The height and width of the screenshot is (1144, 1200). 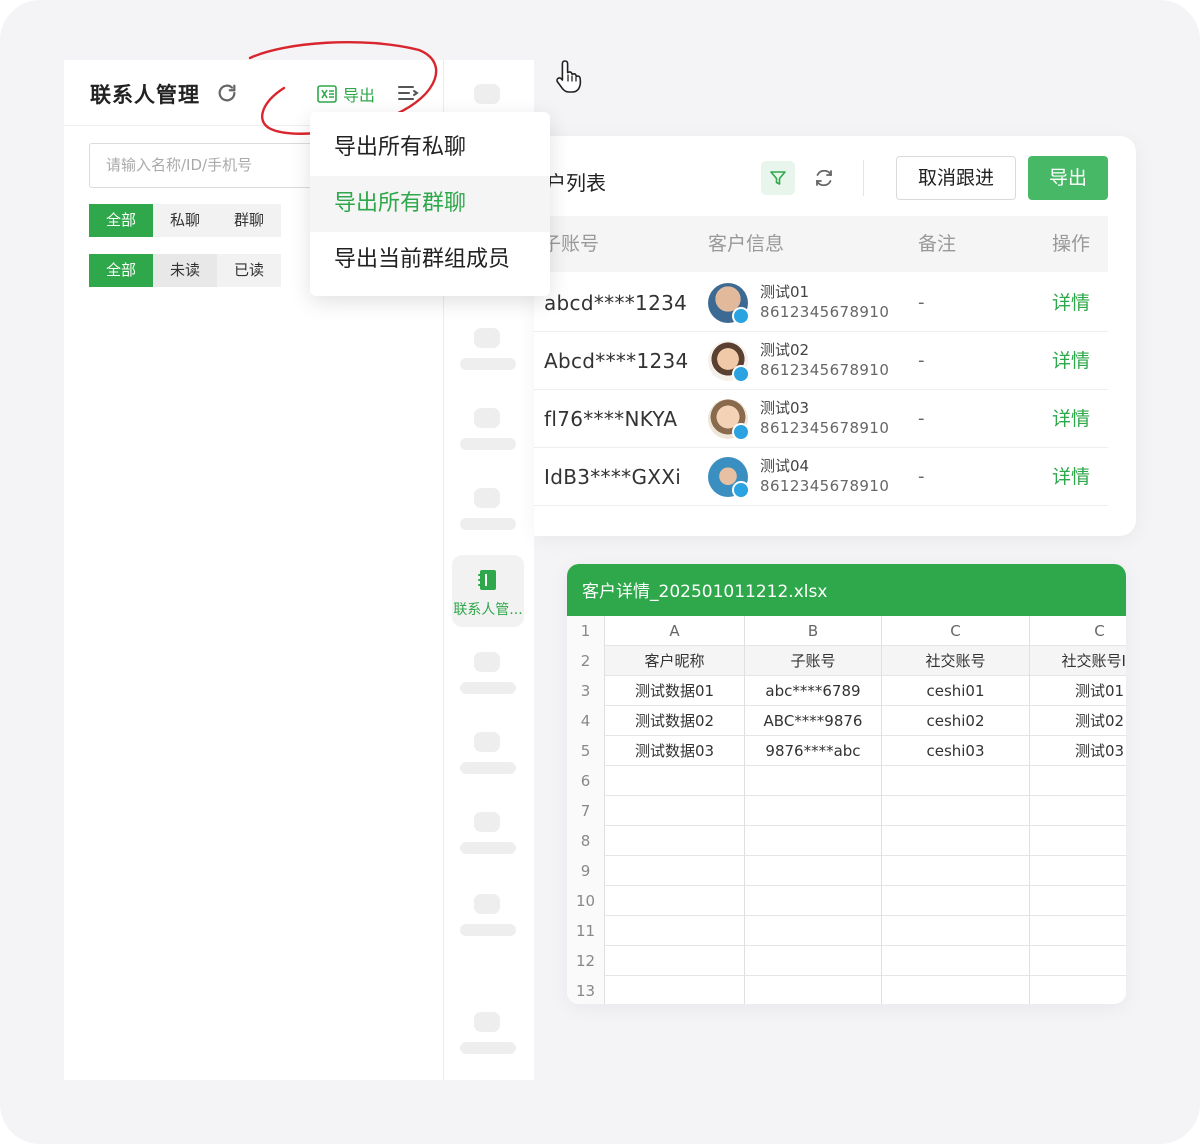 What do you see at coordinates (586, 841) in the screenshot?
I see `row-number: 8` at bounding box center [586, 841].